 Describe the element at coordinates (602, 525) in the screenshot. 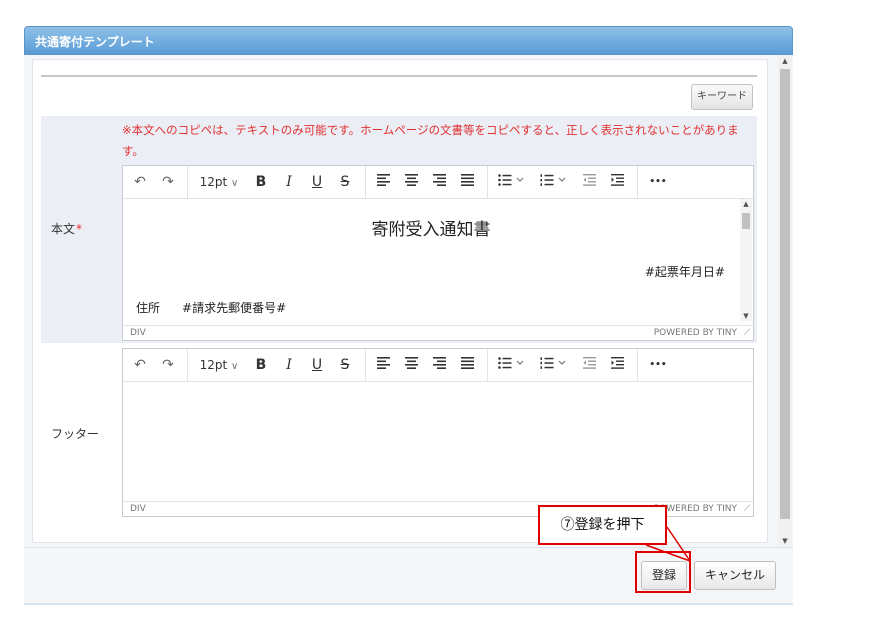

I see `annotation-callout: ⑦登録を押下` at that location.